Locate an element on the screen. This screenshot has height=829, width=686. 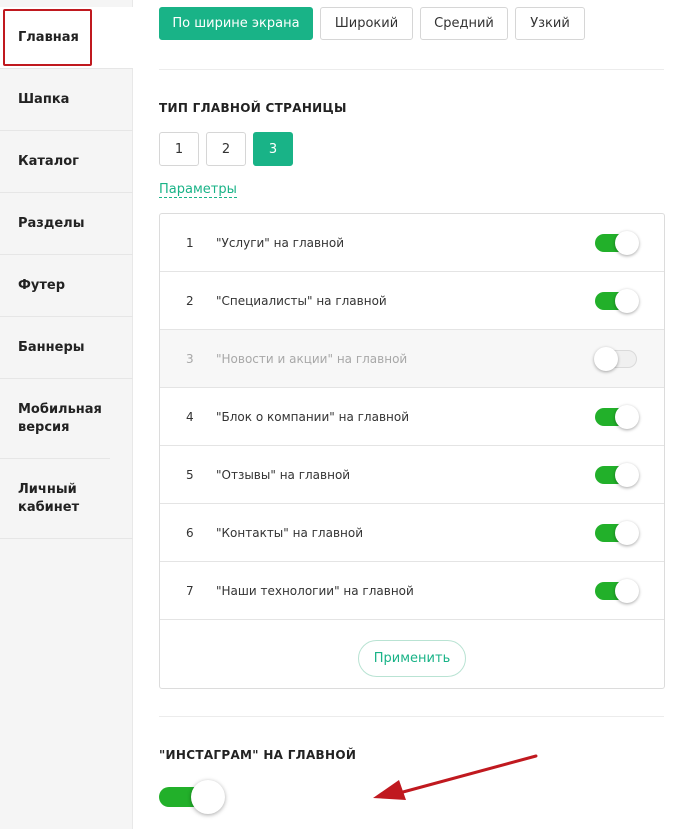
apply-button-label: Применить is located at coordinates (412, 658).